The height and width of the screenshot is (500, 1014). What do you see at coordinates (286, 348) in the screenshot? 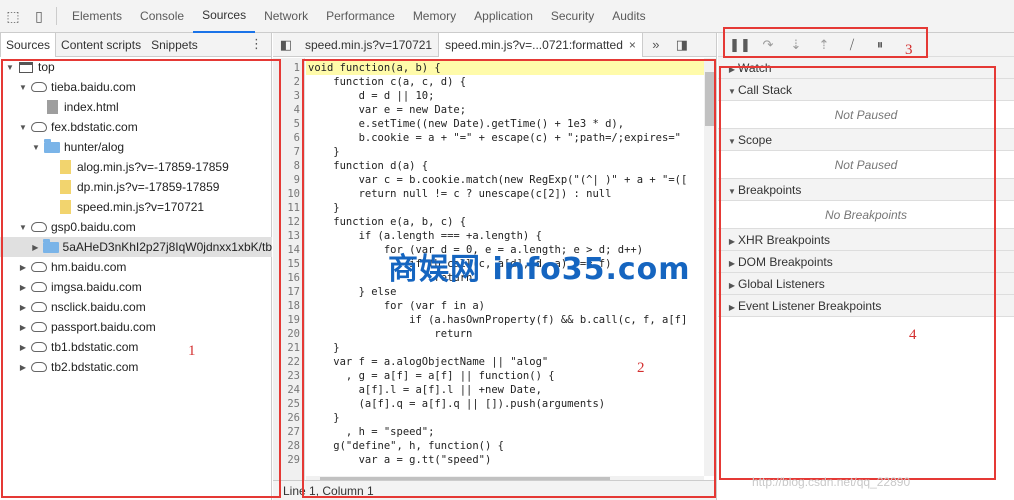
I see `line-number: 21` at bounding box center [286, 348].